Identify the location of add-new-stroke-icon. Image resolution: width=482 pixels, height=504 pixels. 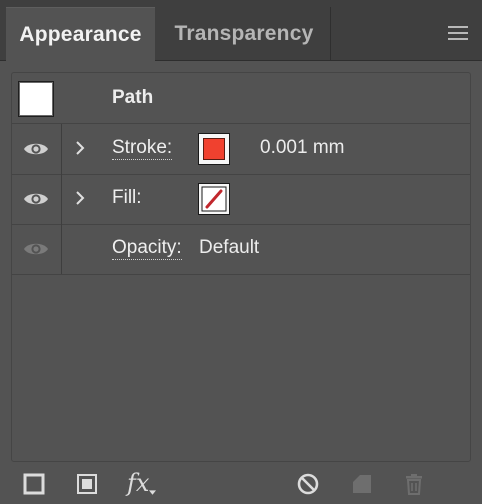
(34, 484).